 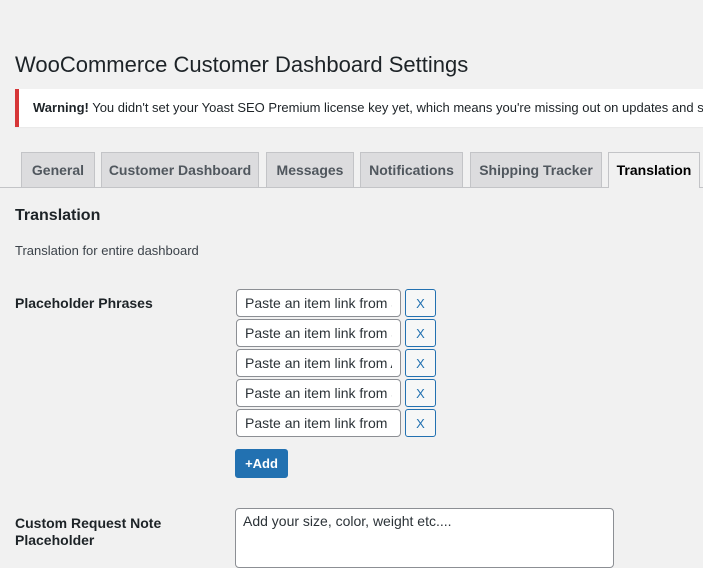 What do you see at coordinates (88, 523) in the screenshot?
I see `custom-request-note-label-line1: Custom Request Note` at bounding box center [88, 523].